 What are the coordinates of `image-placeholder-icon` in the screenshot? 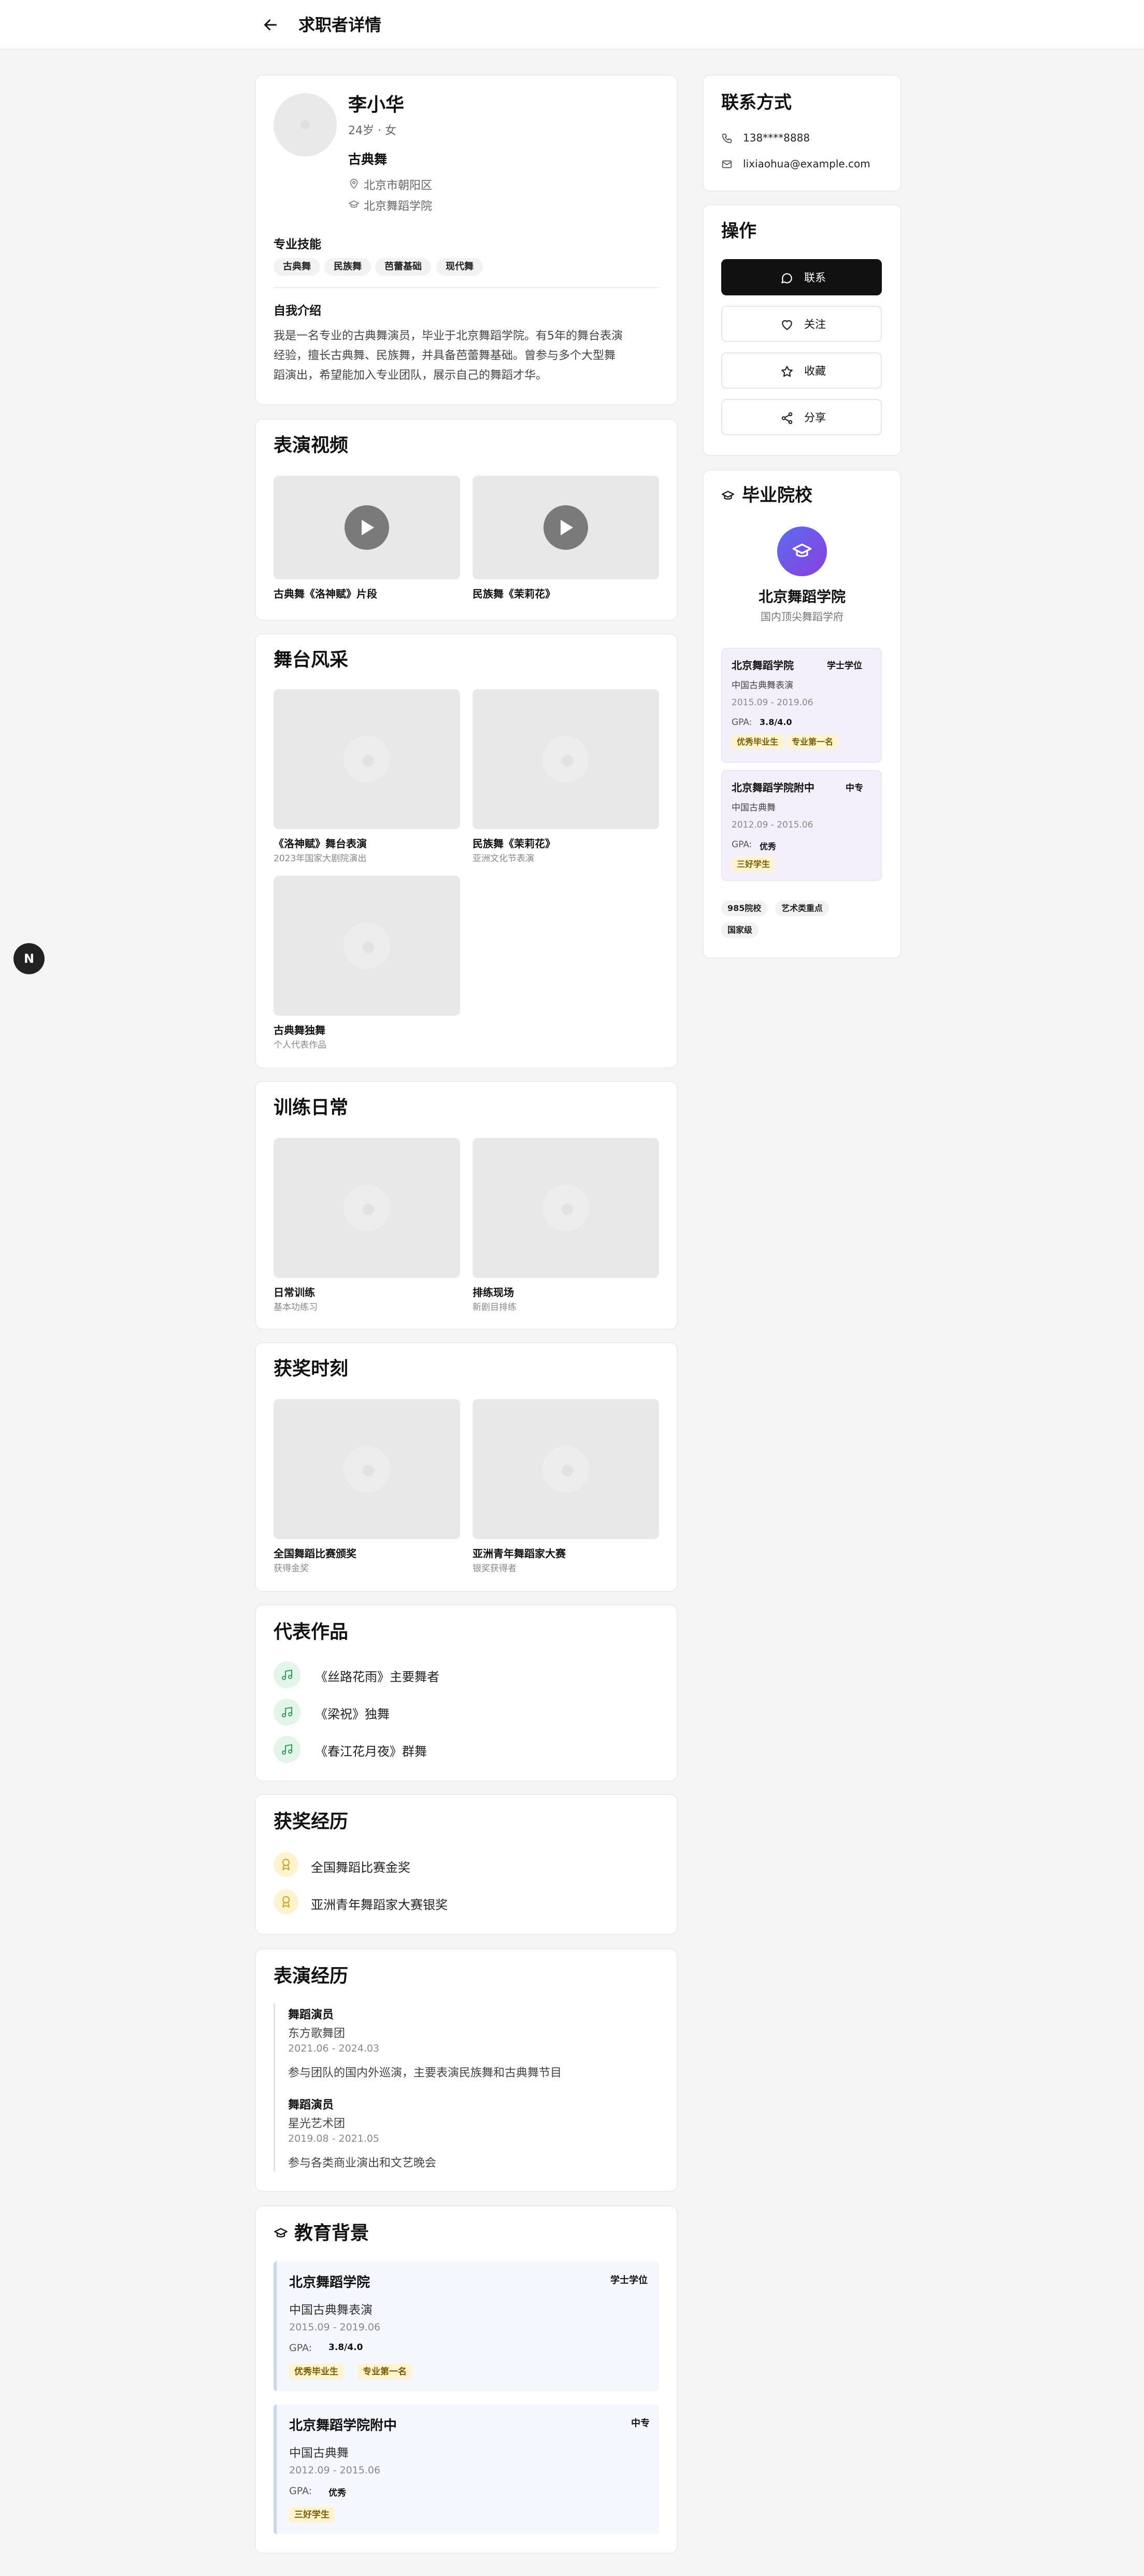 It's located at (367, 1469).